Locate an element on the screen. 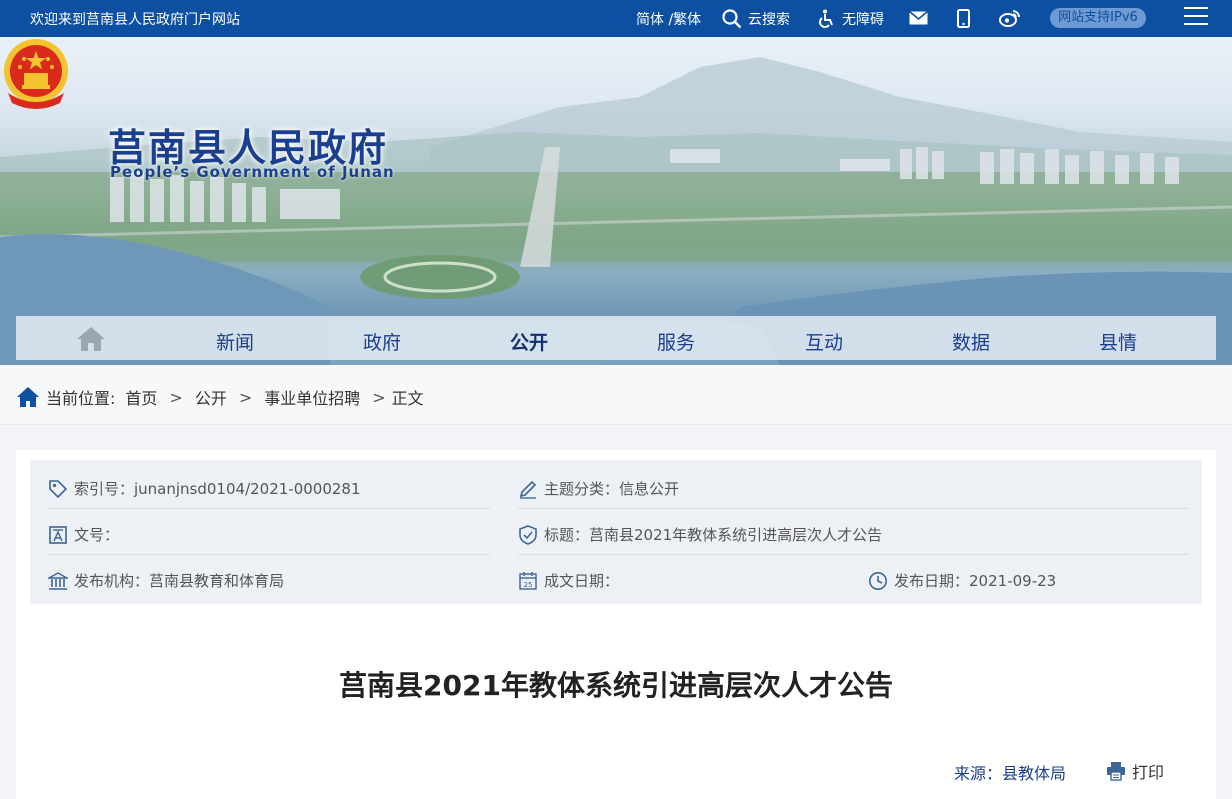 The height and width of the screenshot is (799, 1232). meta-publish-date-label: 发布日期： is located at coordinates (932, 581).